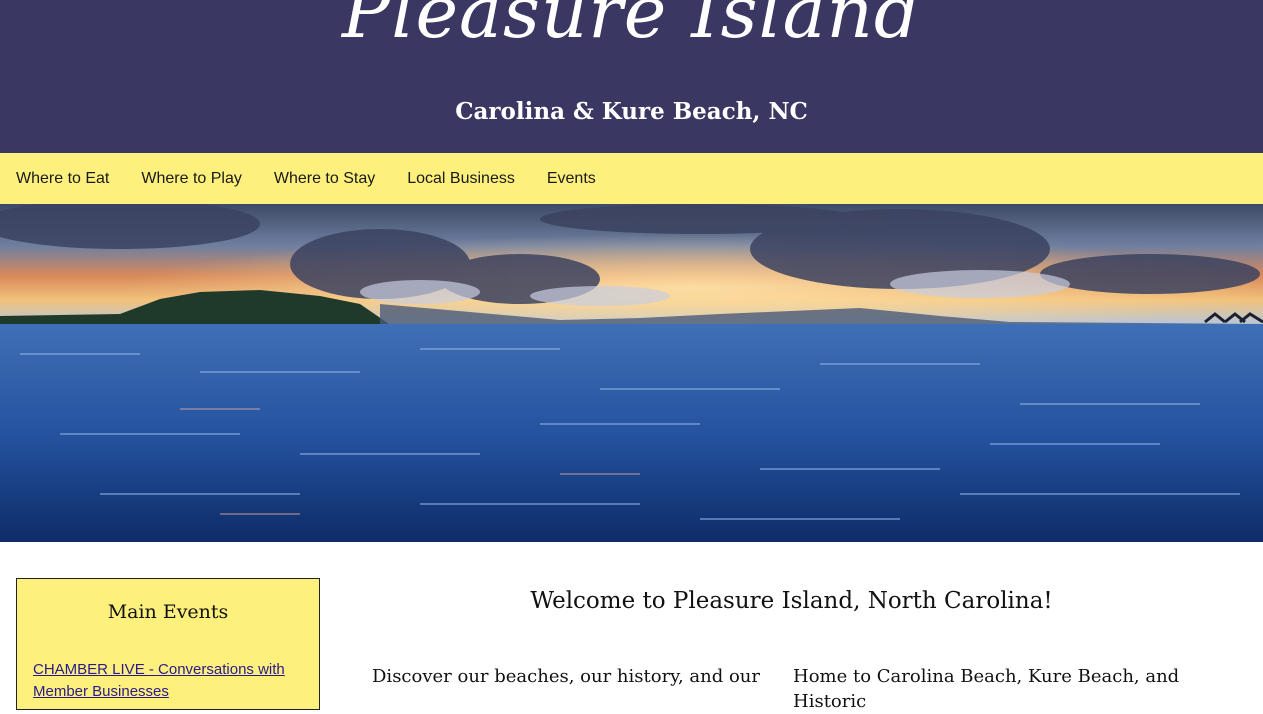 This screenshot has height=714, width=1263. What do you see at coordinates (191, 179) in the screenshot?
I see `nav-item-where-to-play: Where to Play` at bounding box center [191, 179].